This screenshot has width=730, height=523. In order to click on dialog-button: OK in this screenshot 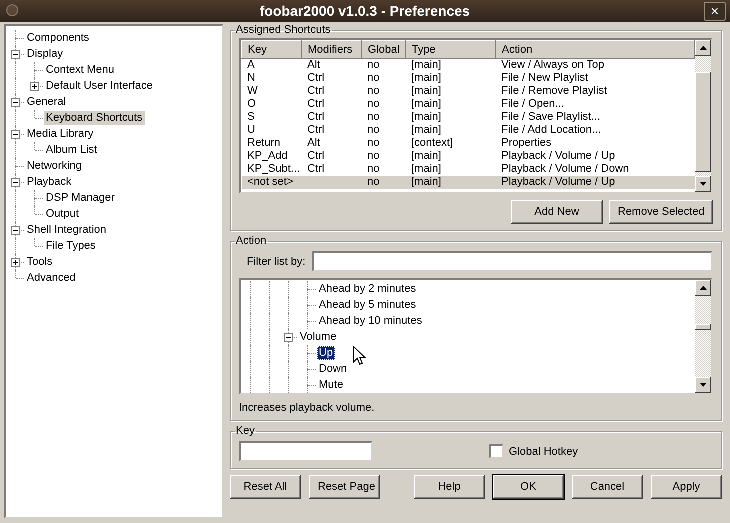, I will do `click(528, 487)`.